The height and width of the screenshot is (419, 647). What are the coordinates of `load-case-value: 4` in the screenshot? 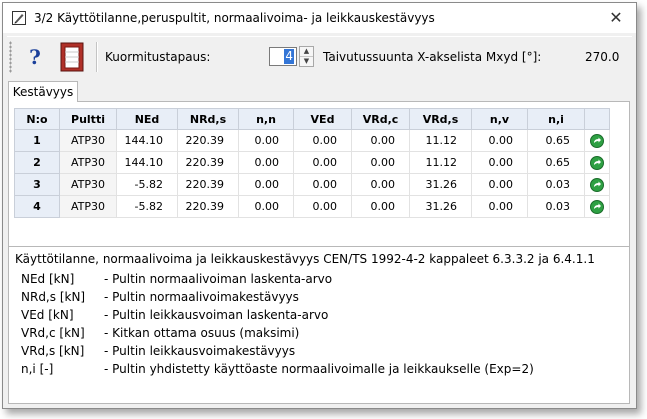 It's located at (289, 56).